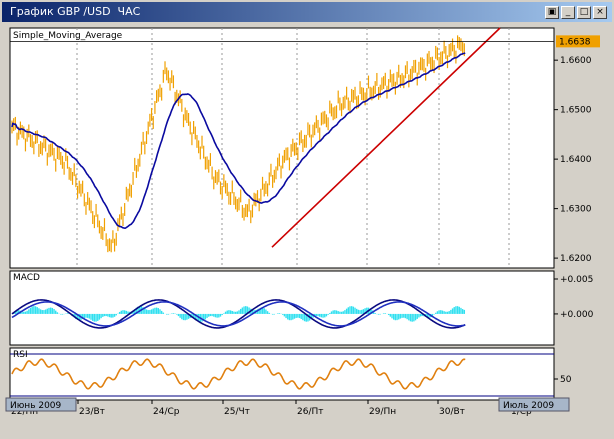  Describe the element at coordinates (310, 412) in the screenshot. I see `x-tick-label: 26/Пт` at that location.